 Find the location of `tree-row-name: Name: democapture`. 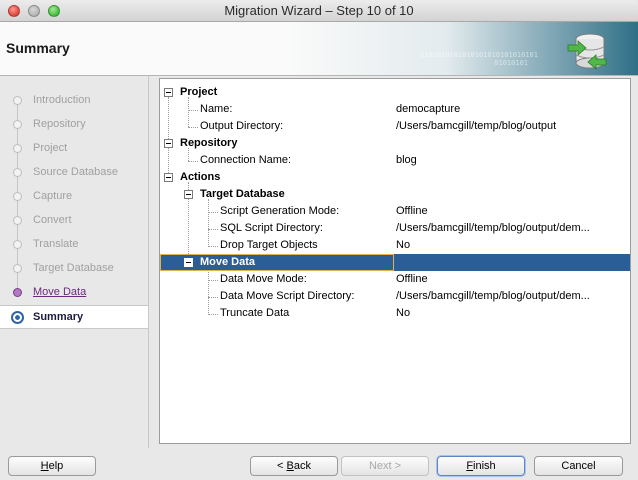

tree-row-name: Name: democapture is located at coordinates (395, 109).